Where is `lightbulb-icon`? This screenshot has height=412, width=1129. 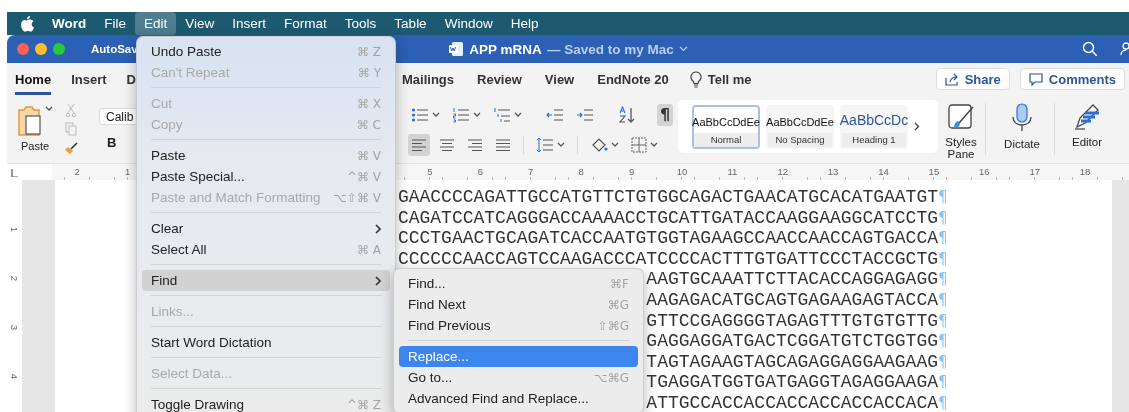
lightbulb-icon is located at coordinates (695, 79).